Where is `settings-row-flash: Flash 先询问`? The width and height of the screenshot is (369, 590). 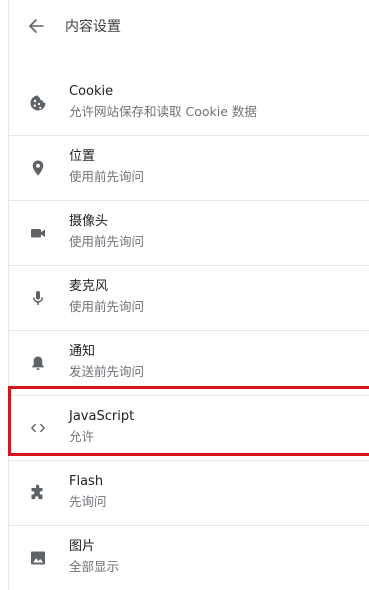
settings-row-flash: Flash 先询问 is located at coordinates (188, 493).